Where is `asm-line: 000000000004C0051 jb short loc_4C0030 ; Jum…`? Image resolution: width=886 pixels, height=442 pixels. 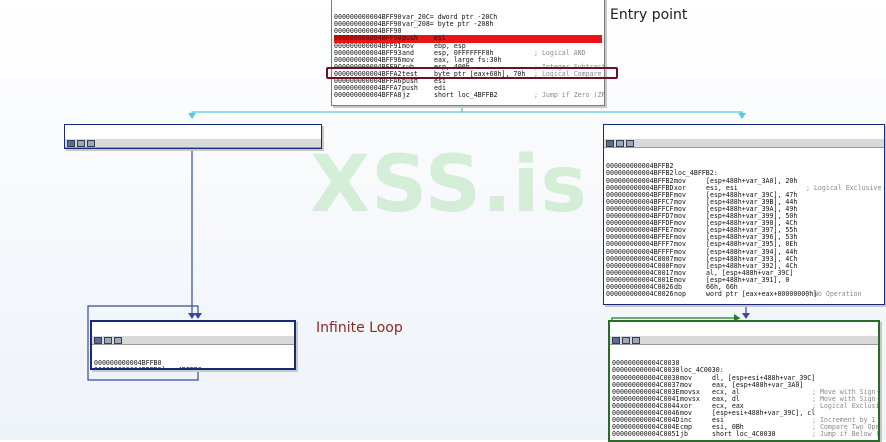 asm-line: 000000000004C0051 jb short loc_4C0030 ; Jum… is located at coordinates (745, 434).